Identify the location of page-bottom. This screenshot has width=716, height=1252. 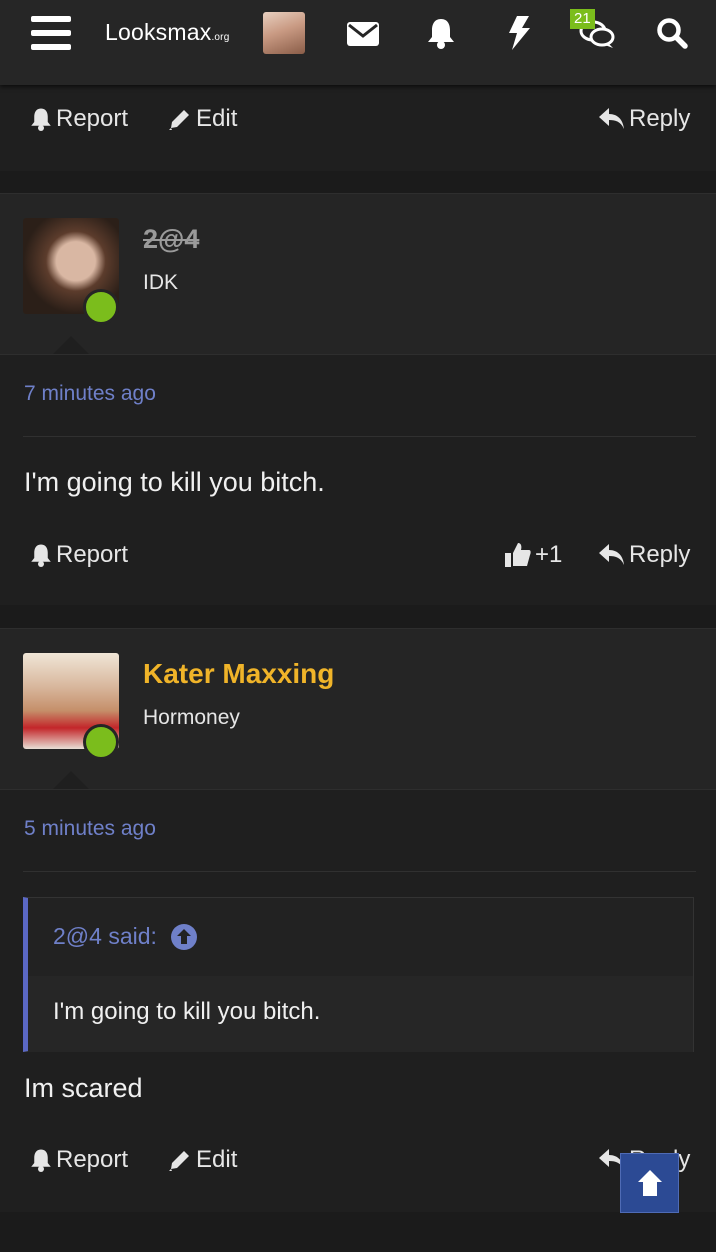
(358, 1232).